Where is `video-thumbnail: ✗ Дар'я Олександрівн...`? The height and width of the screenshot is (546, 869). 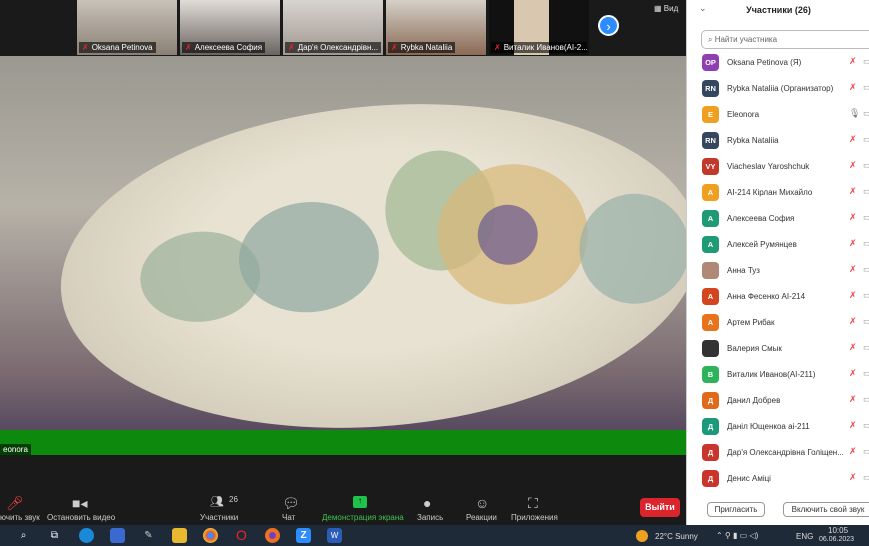 video-thumbnail: ✗ Дар'я Олександрівн... is located at coordinates (333, 27).